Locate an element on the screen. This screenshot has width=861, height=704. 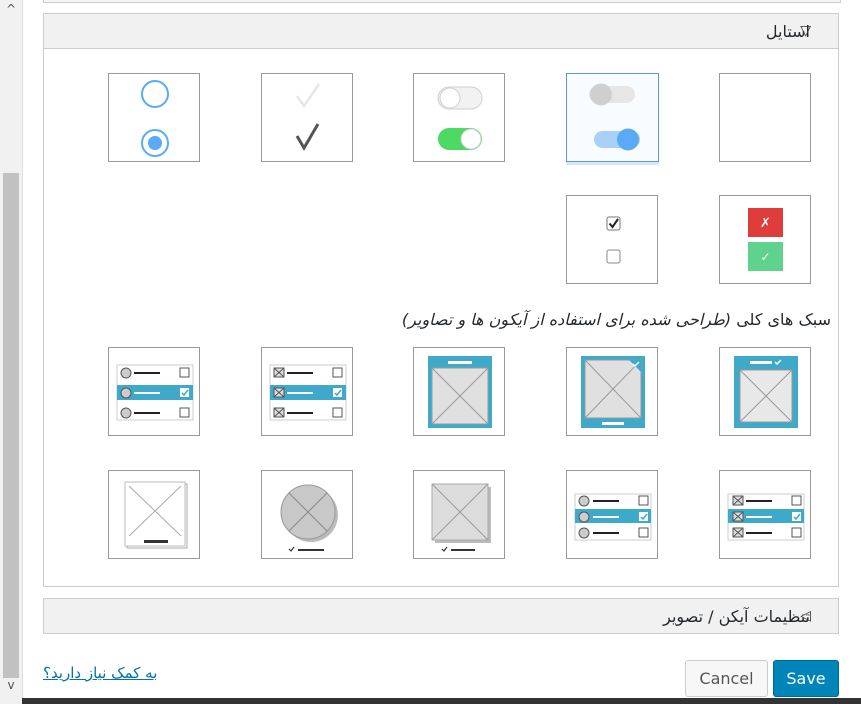
style-panel-header: استایل ▽ is located at coordinates (441, 31).